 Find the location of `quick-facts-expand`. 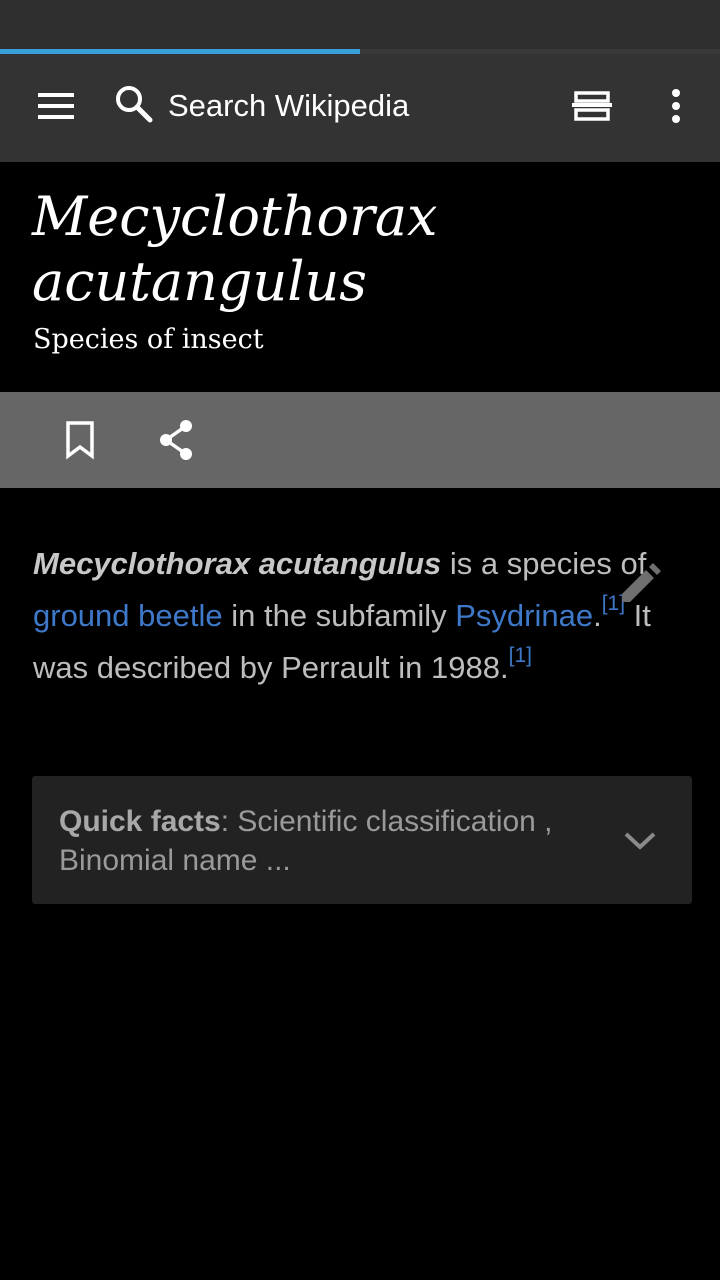

quick-facts-expand is located at coordinates (640, 840).